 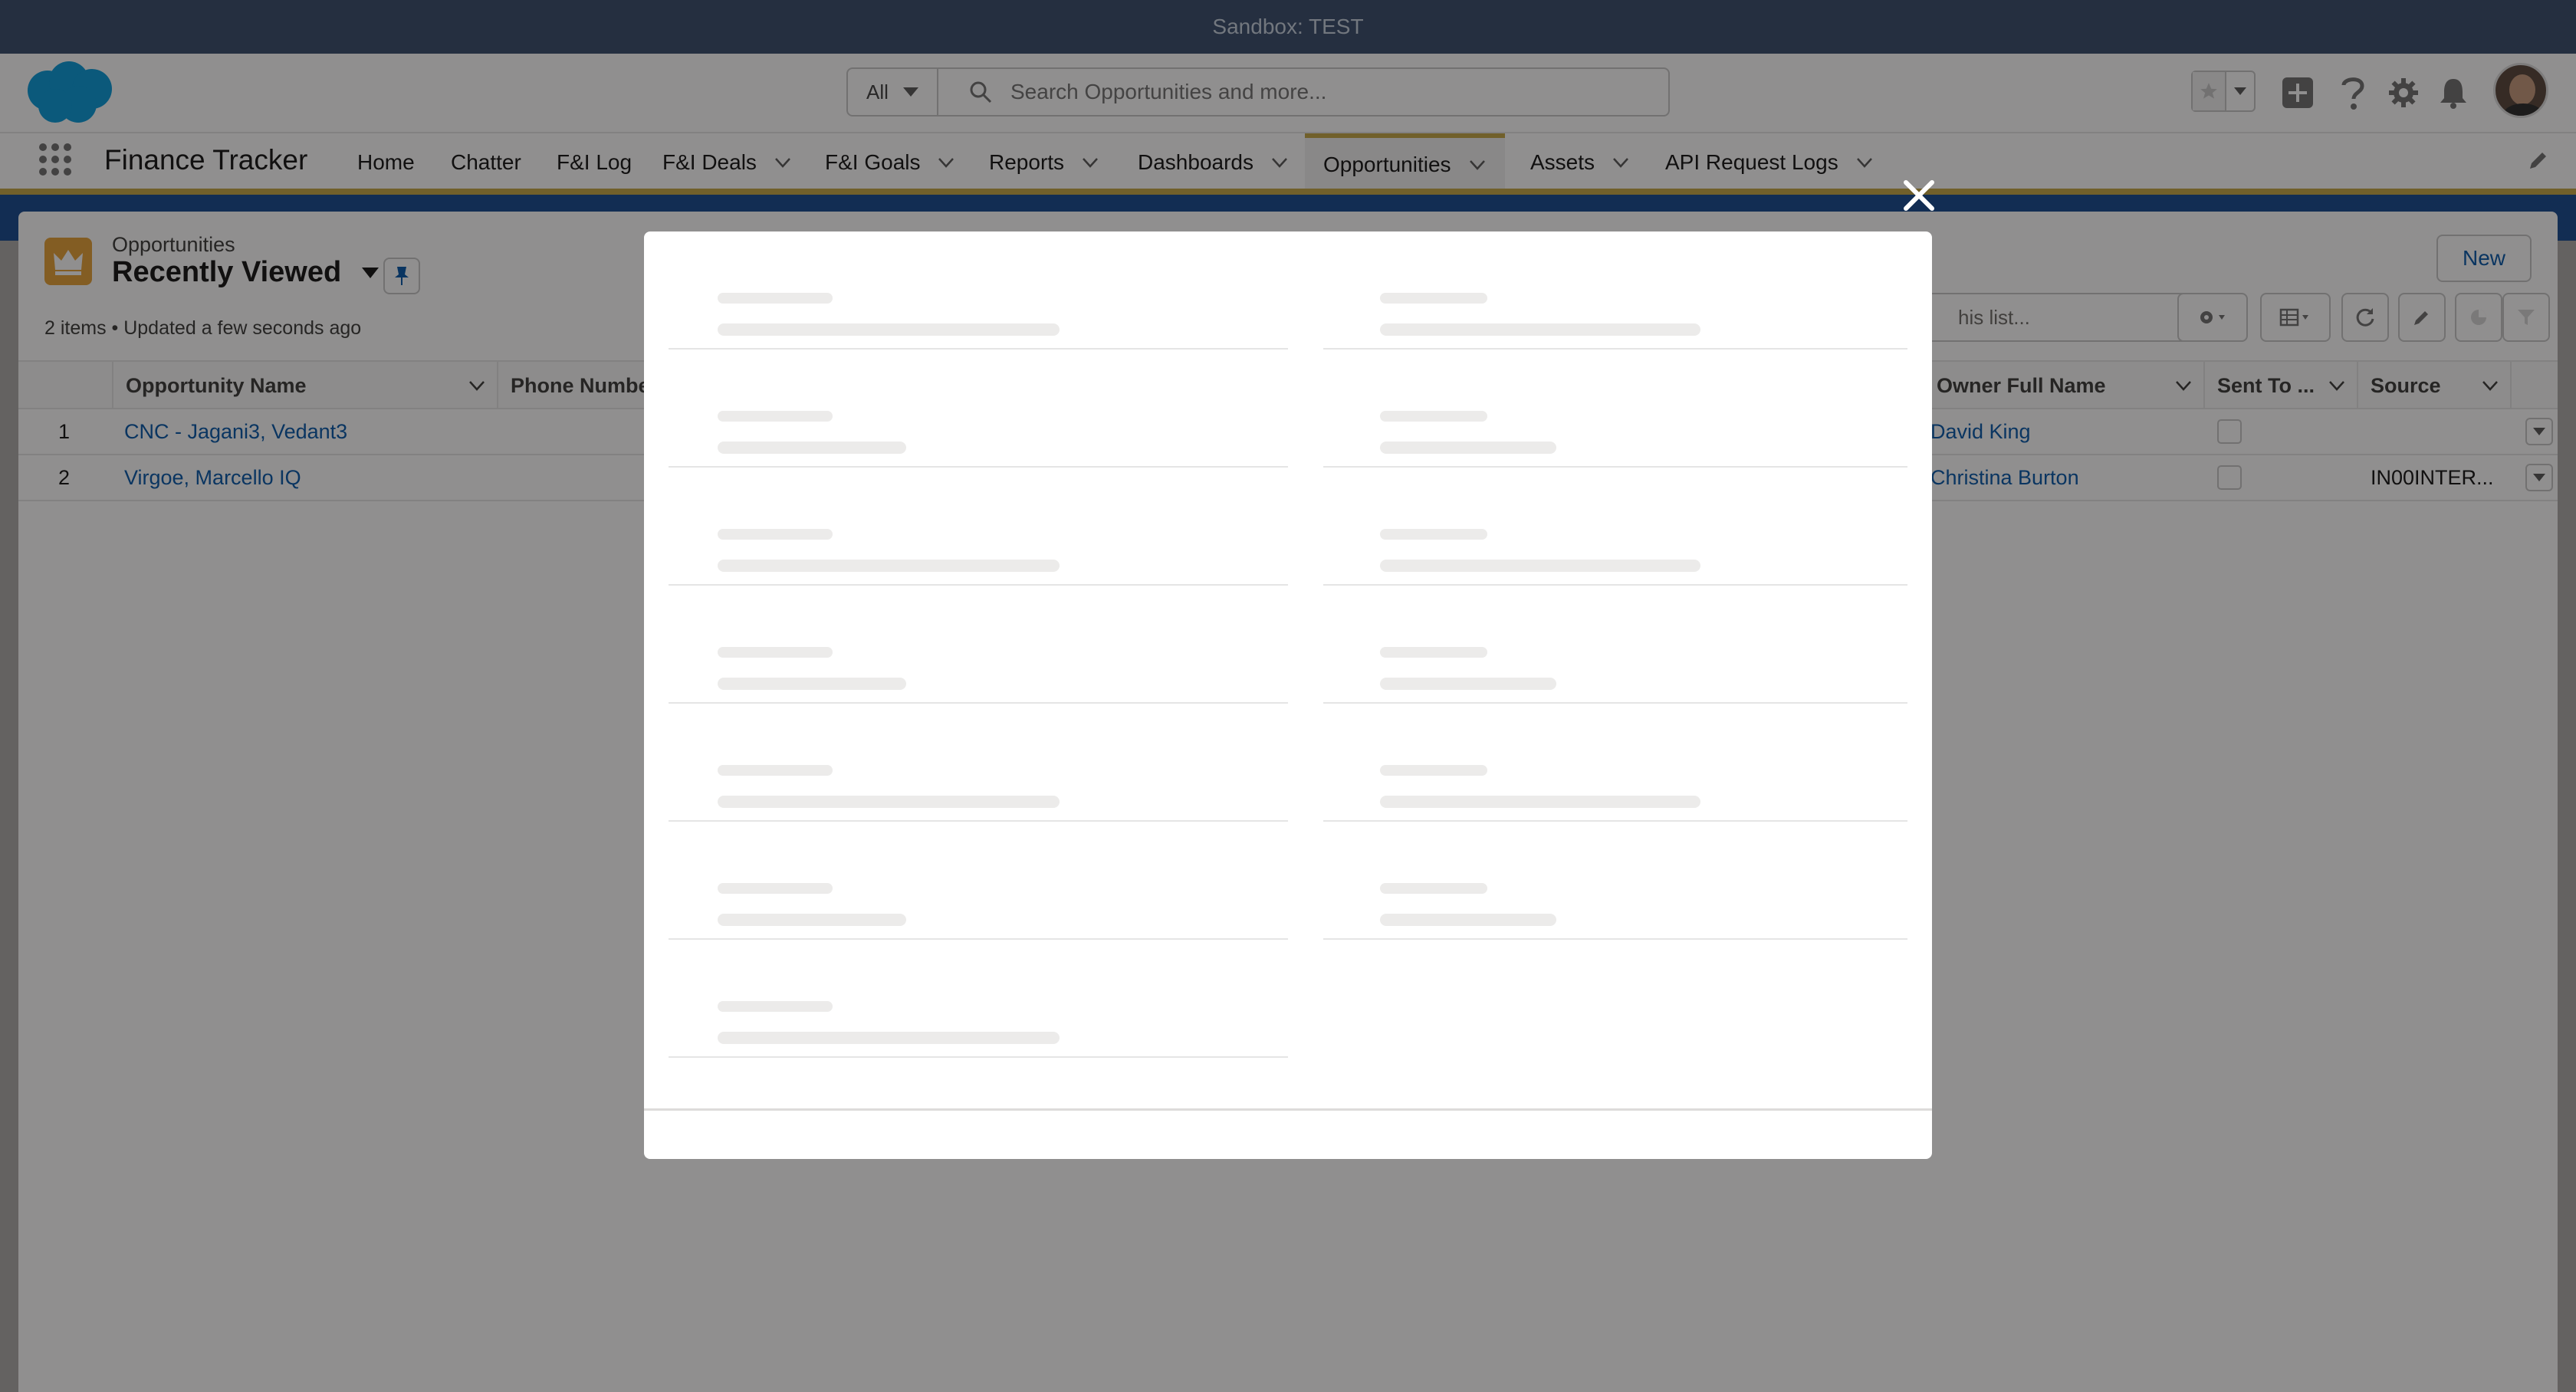 I want to click on skeleton-column-left, so click(x=979, y=644).